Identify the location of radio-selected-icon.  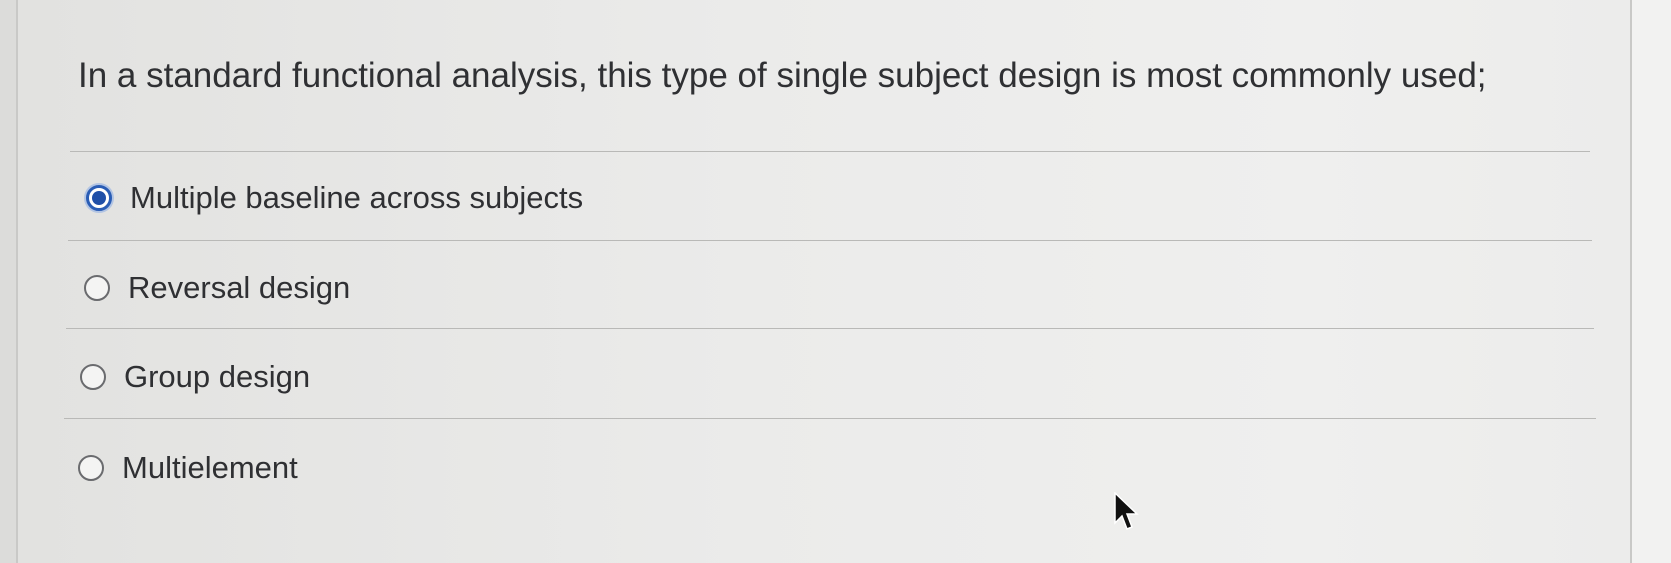
(99, 198).